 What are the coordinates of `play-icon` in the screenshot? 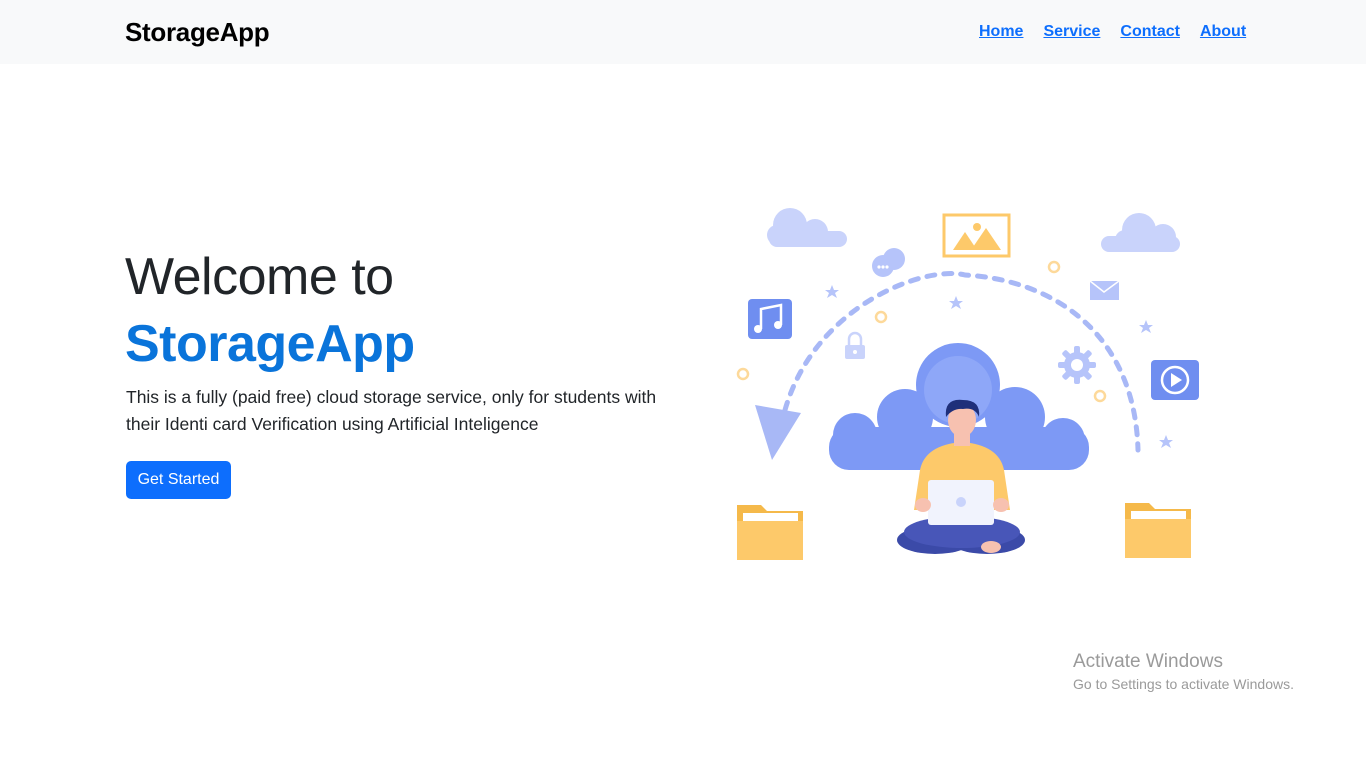 It's located at (1175, 380).